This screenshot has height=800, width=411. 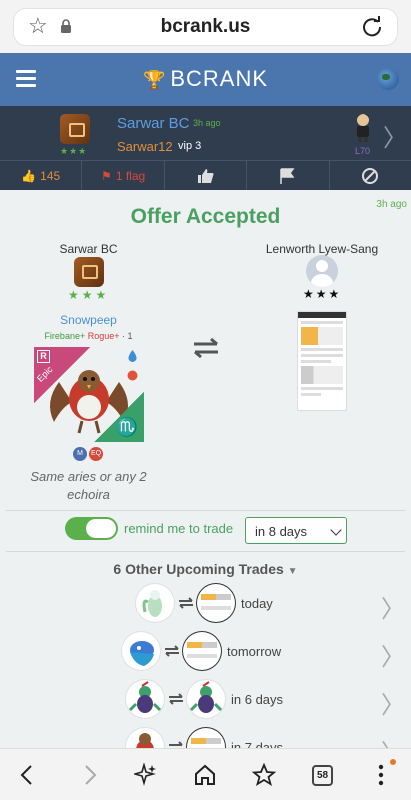 What do you see at coordinates (281, 531) in the screenshot?
I see `remind-days-value: in 8 days` at bounding box center [281, 531].